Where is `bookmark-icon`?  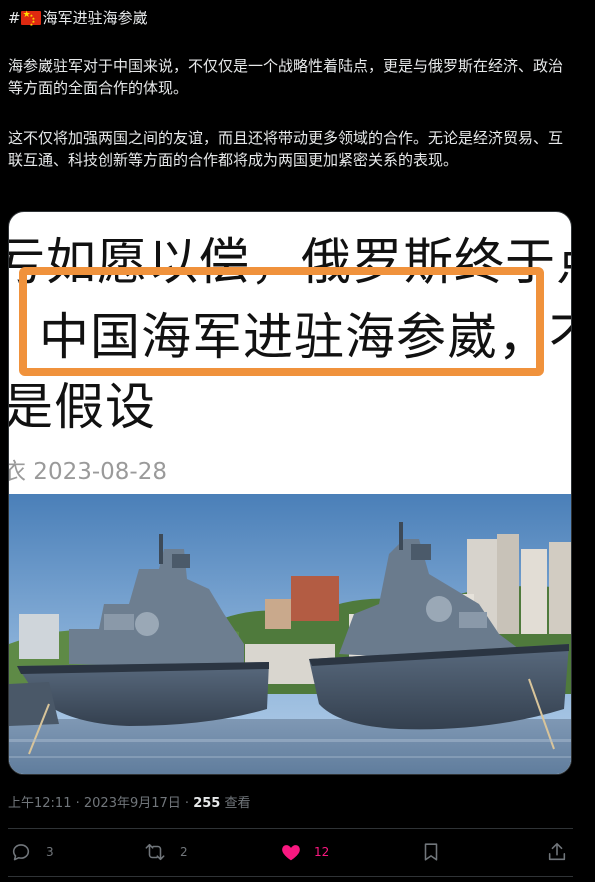
bookmark-icon is located at coordinates (431, 852).